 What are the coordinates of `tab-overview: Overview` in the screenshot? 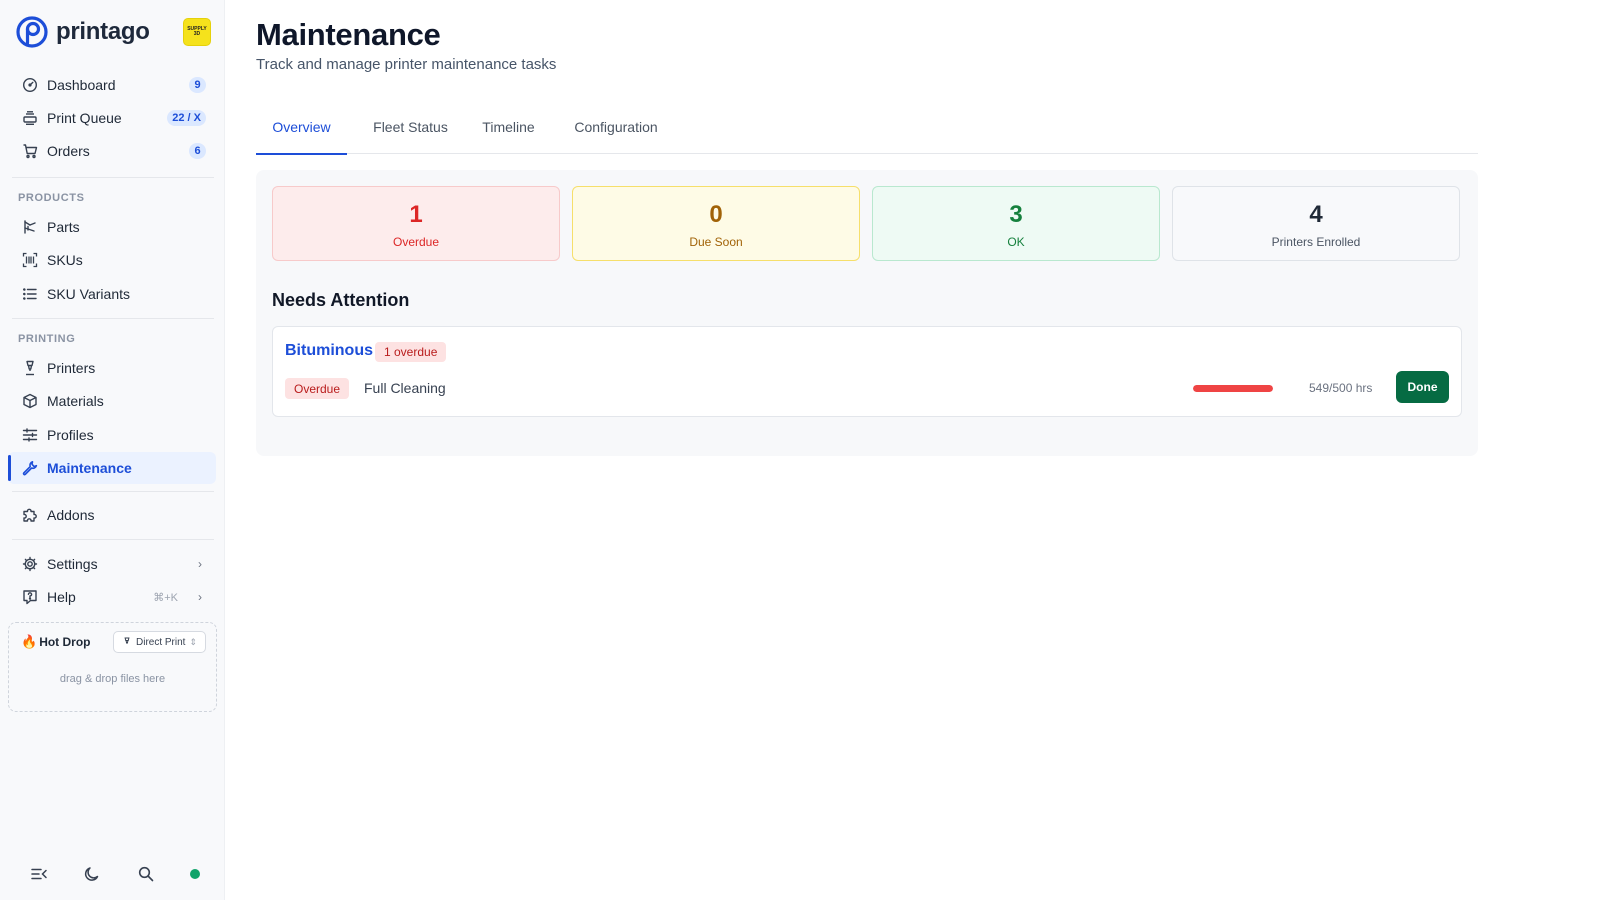 It's located at (301, 131).